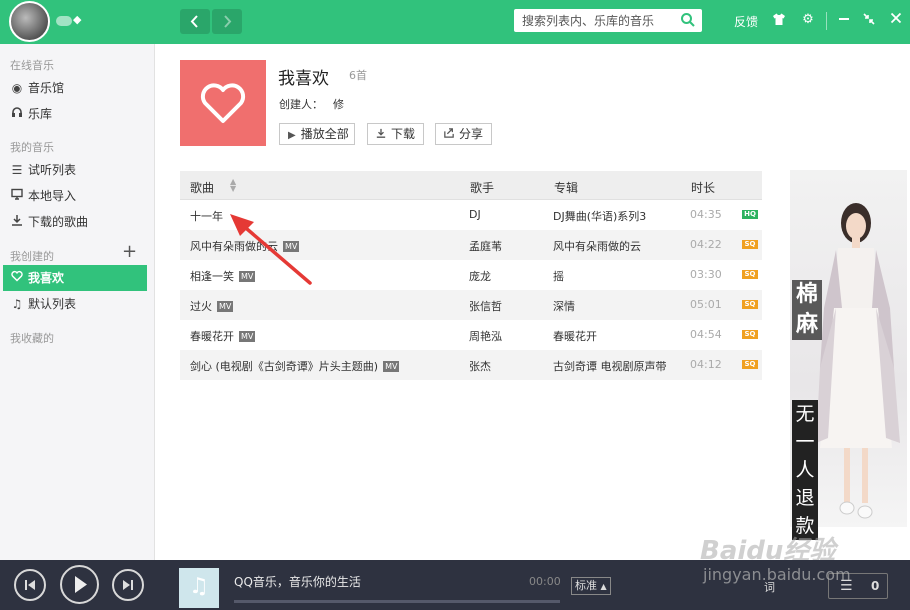  Describe the element at coordinates (463, 134) in the screenshot. I see `share-button: 分享` at that location.